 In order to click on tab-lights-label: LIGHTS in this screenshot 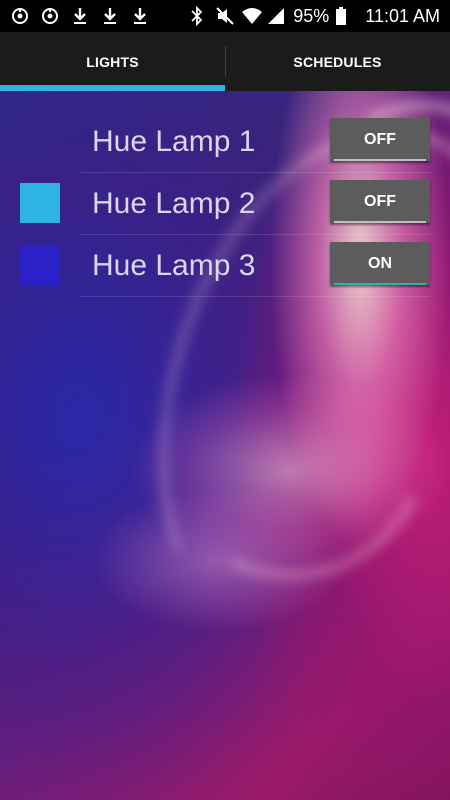, I will do `click(112, 61)`.